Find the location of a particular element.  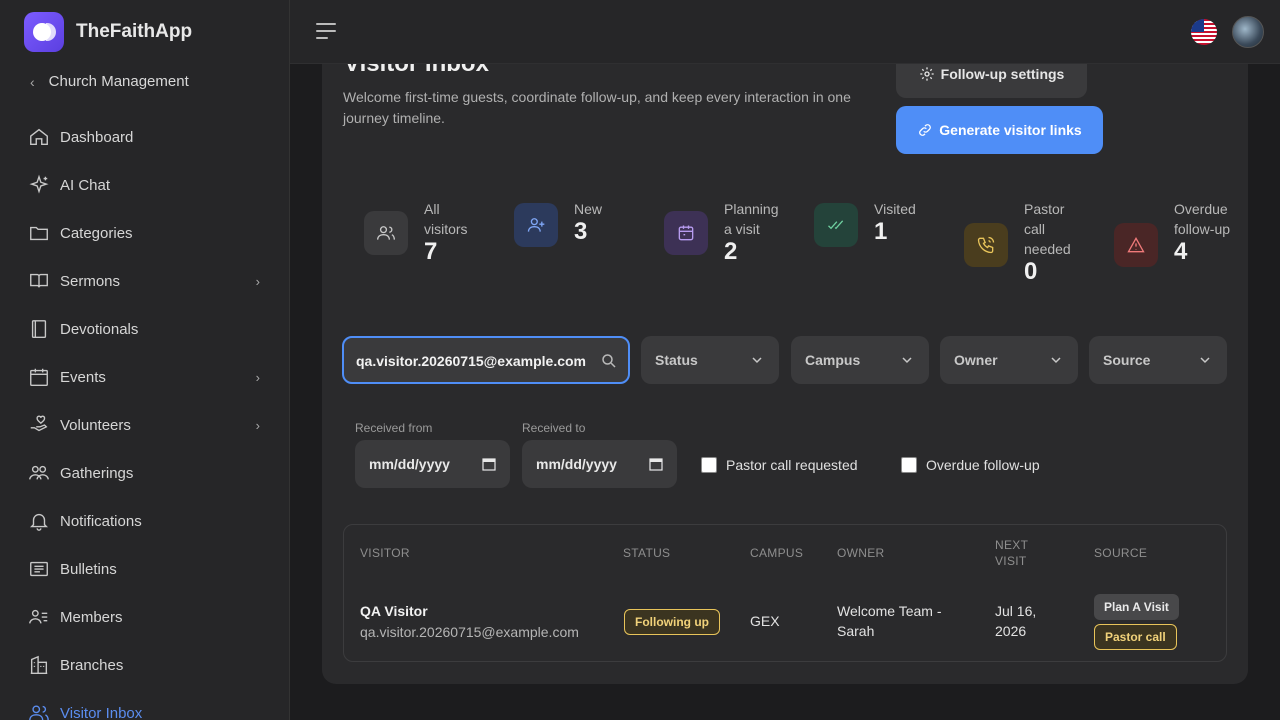

hand-heart-icon is located at coordinates (39, 423).